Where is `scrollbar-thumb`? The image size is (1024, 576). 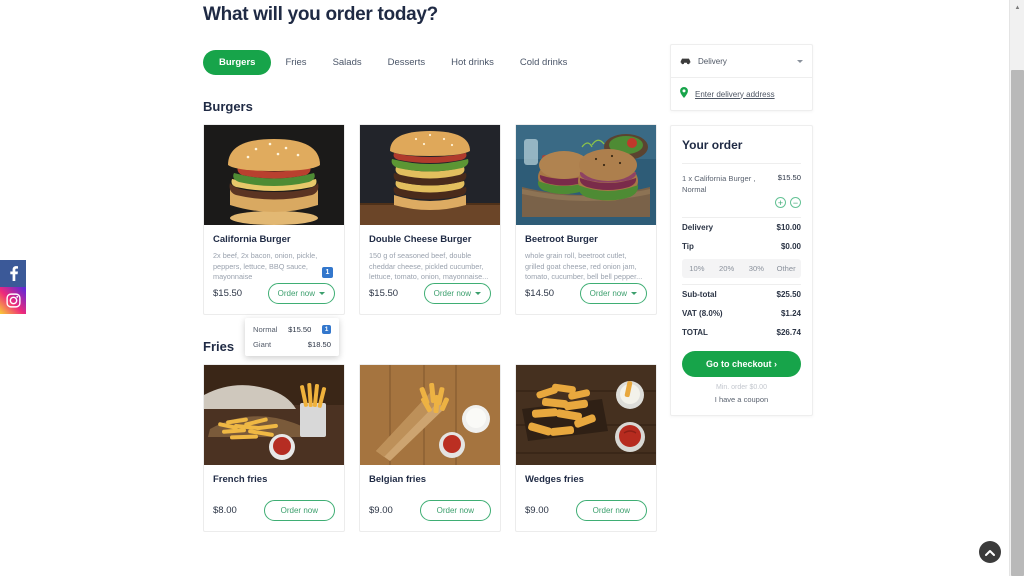 scrollbar-thumb is located at coordinates (1017, 323).